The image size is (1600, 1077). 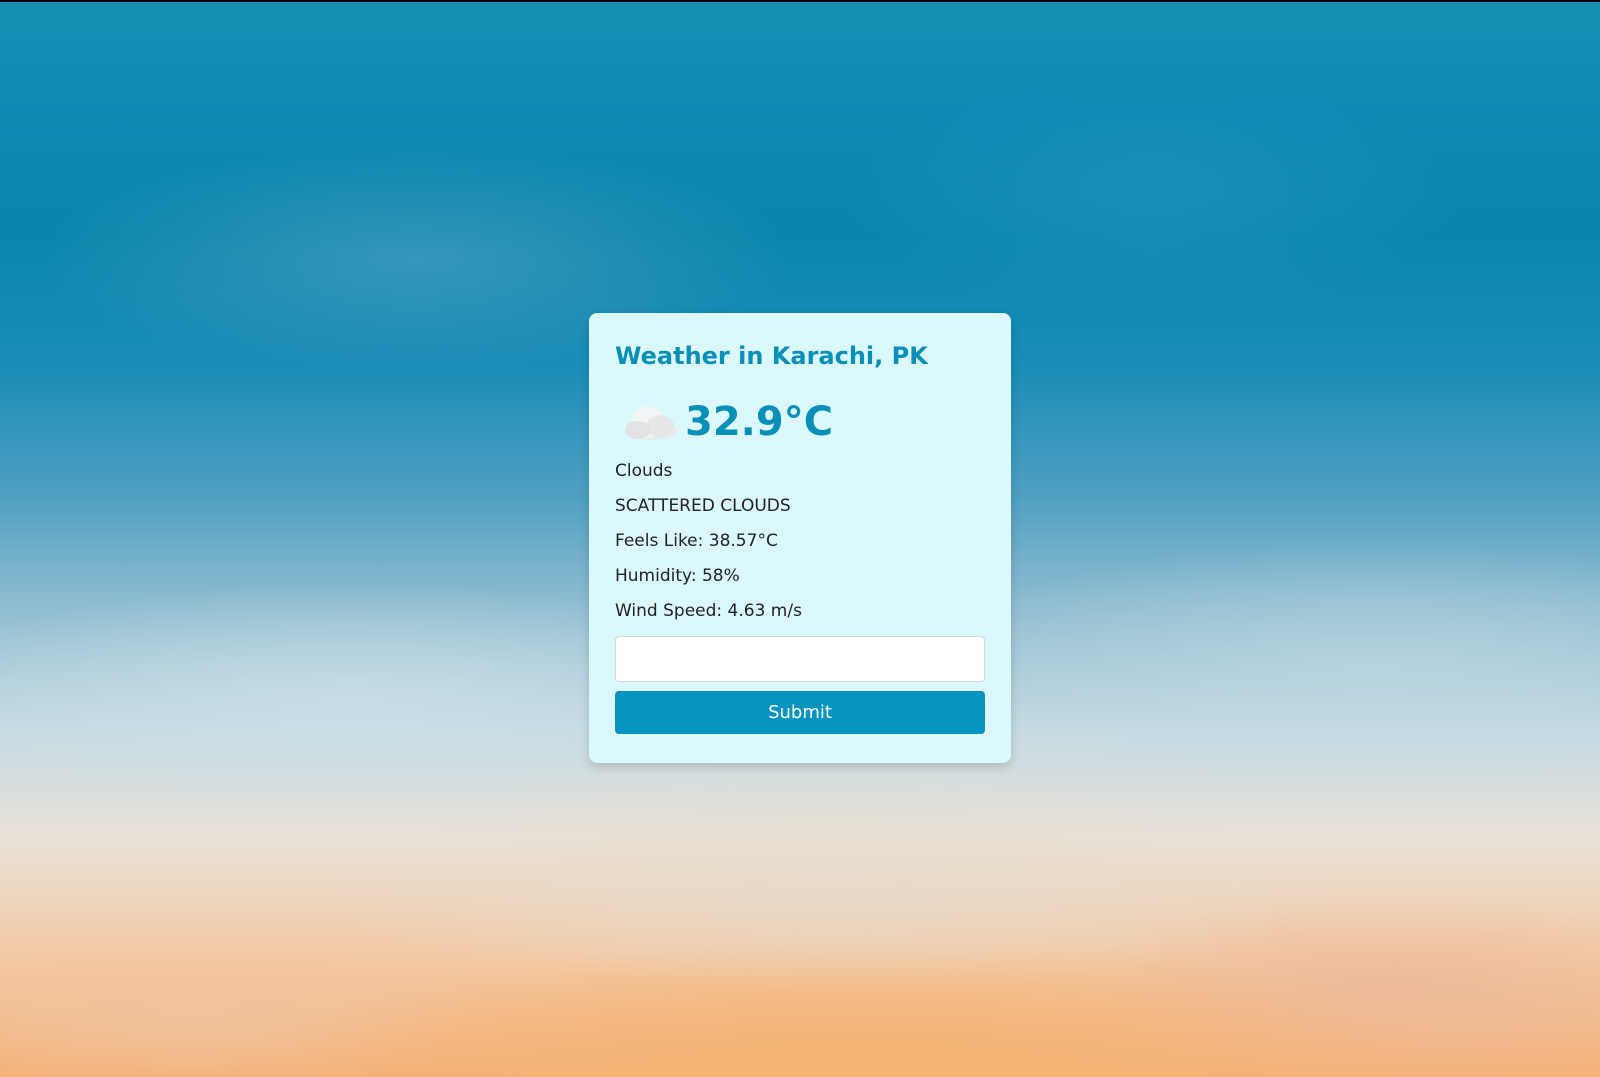 What do you see at coordinates (696, 541) in the screenshot?
I see `feels-like: Feels Like: 38.57°C` at bounding box center [696, 541].